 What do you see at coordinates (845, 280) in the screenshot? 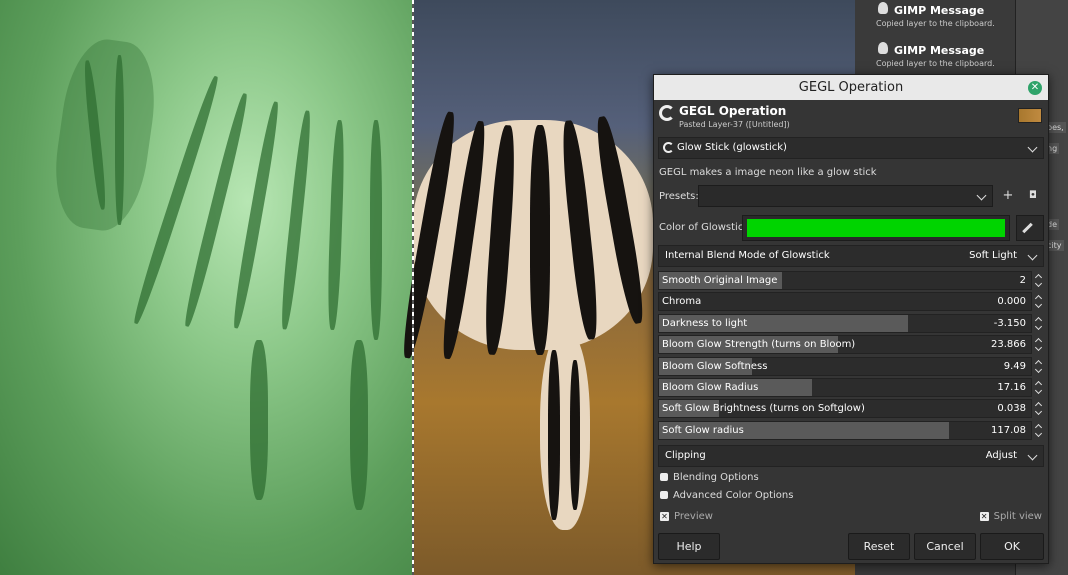
I see `slider-row: Smooth Original Image 2` at bounding box center [845, 280].